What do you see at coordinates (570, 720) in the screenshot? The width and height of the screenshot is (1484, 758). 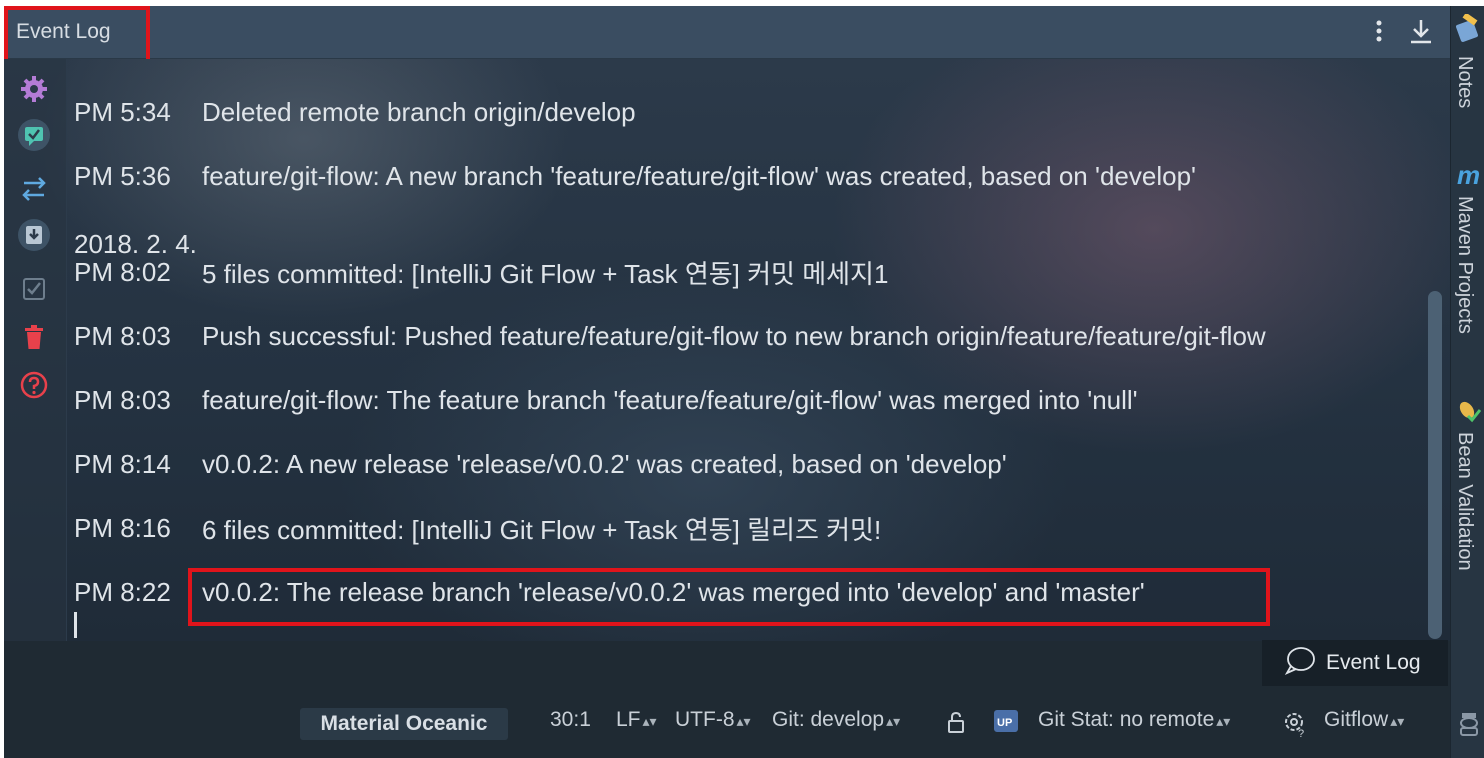 I see `caret-position: 30:1` at bounding box center [570, 720].